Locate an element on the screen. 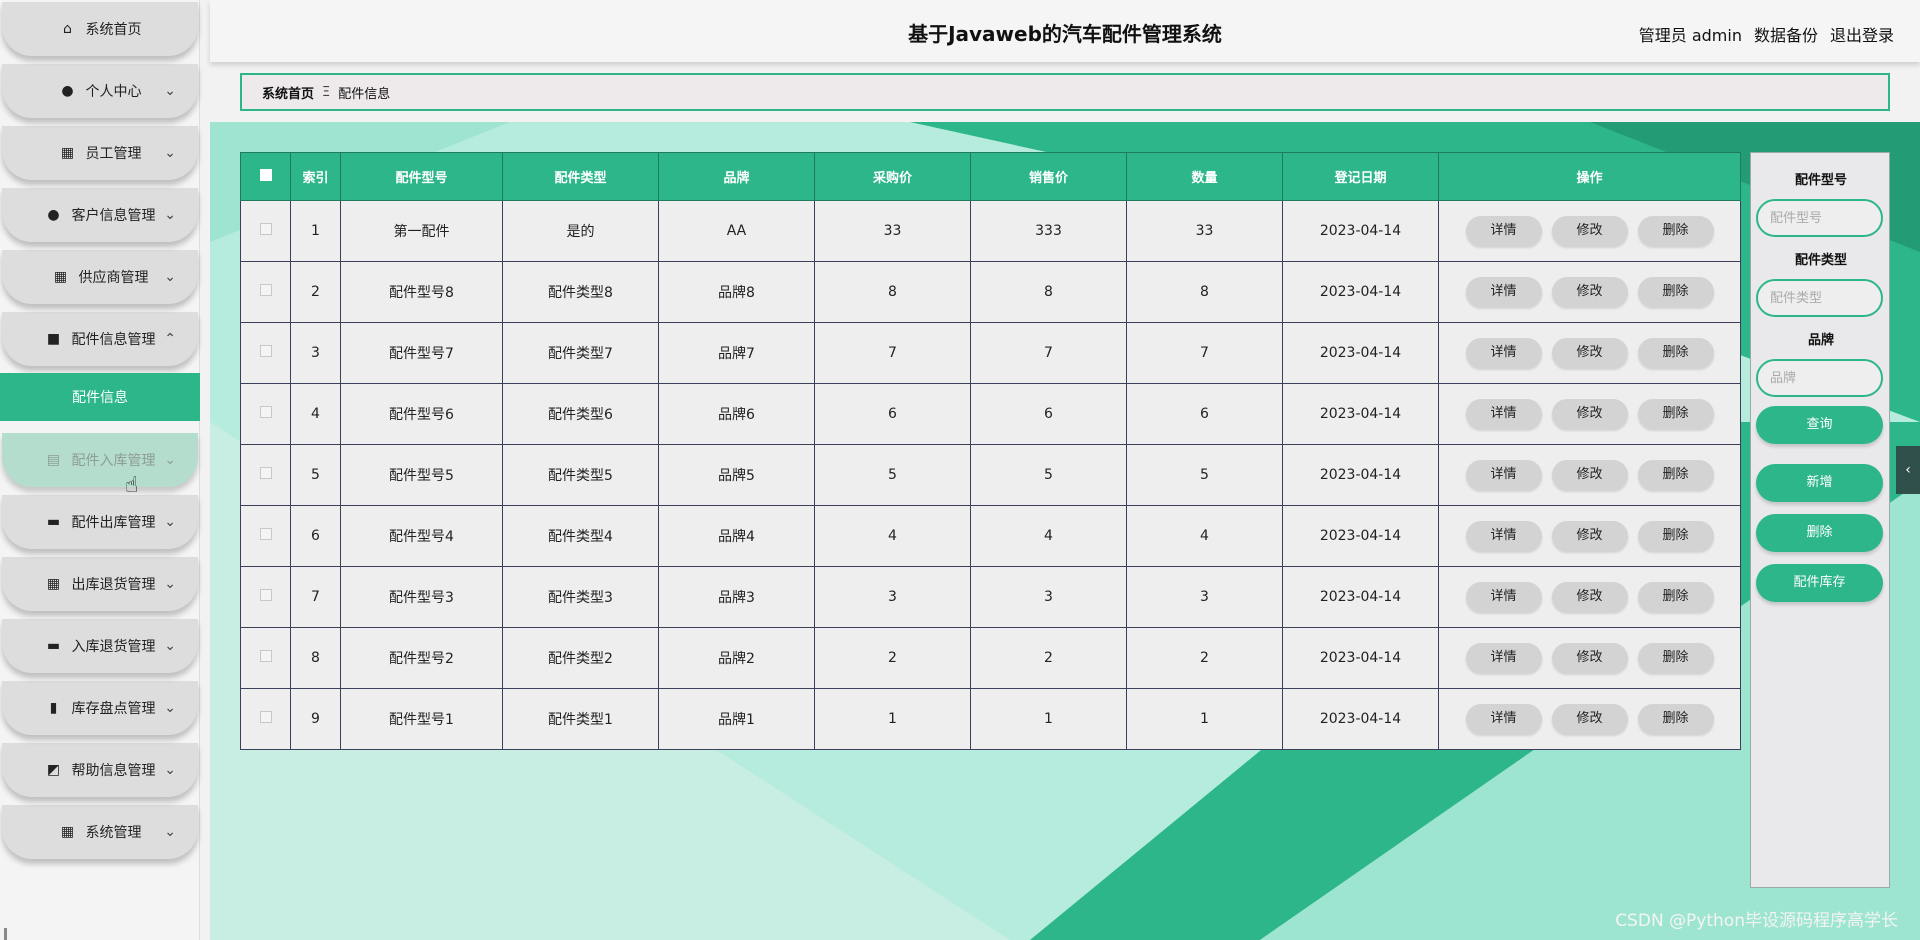 This screenshot has height=940, width=1920. sidebar-item-label: 配件信息管理 is located at coordinates (113, 340).